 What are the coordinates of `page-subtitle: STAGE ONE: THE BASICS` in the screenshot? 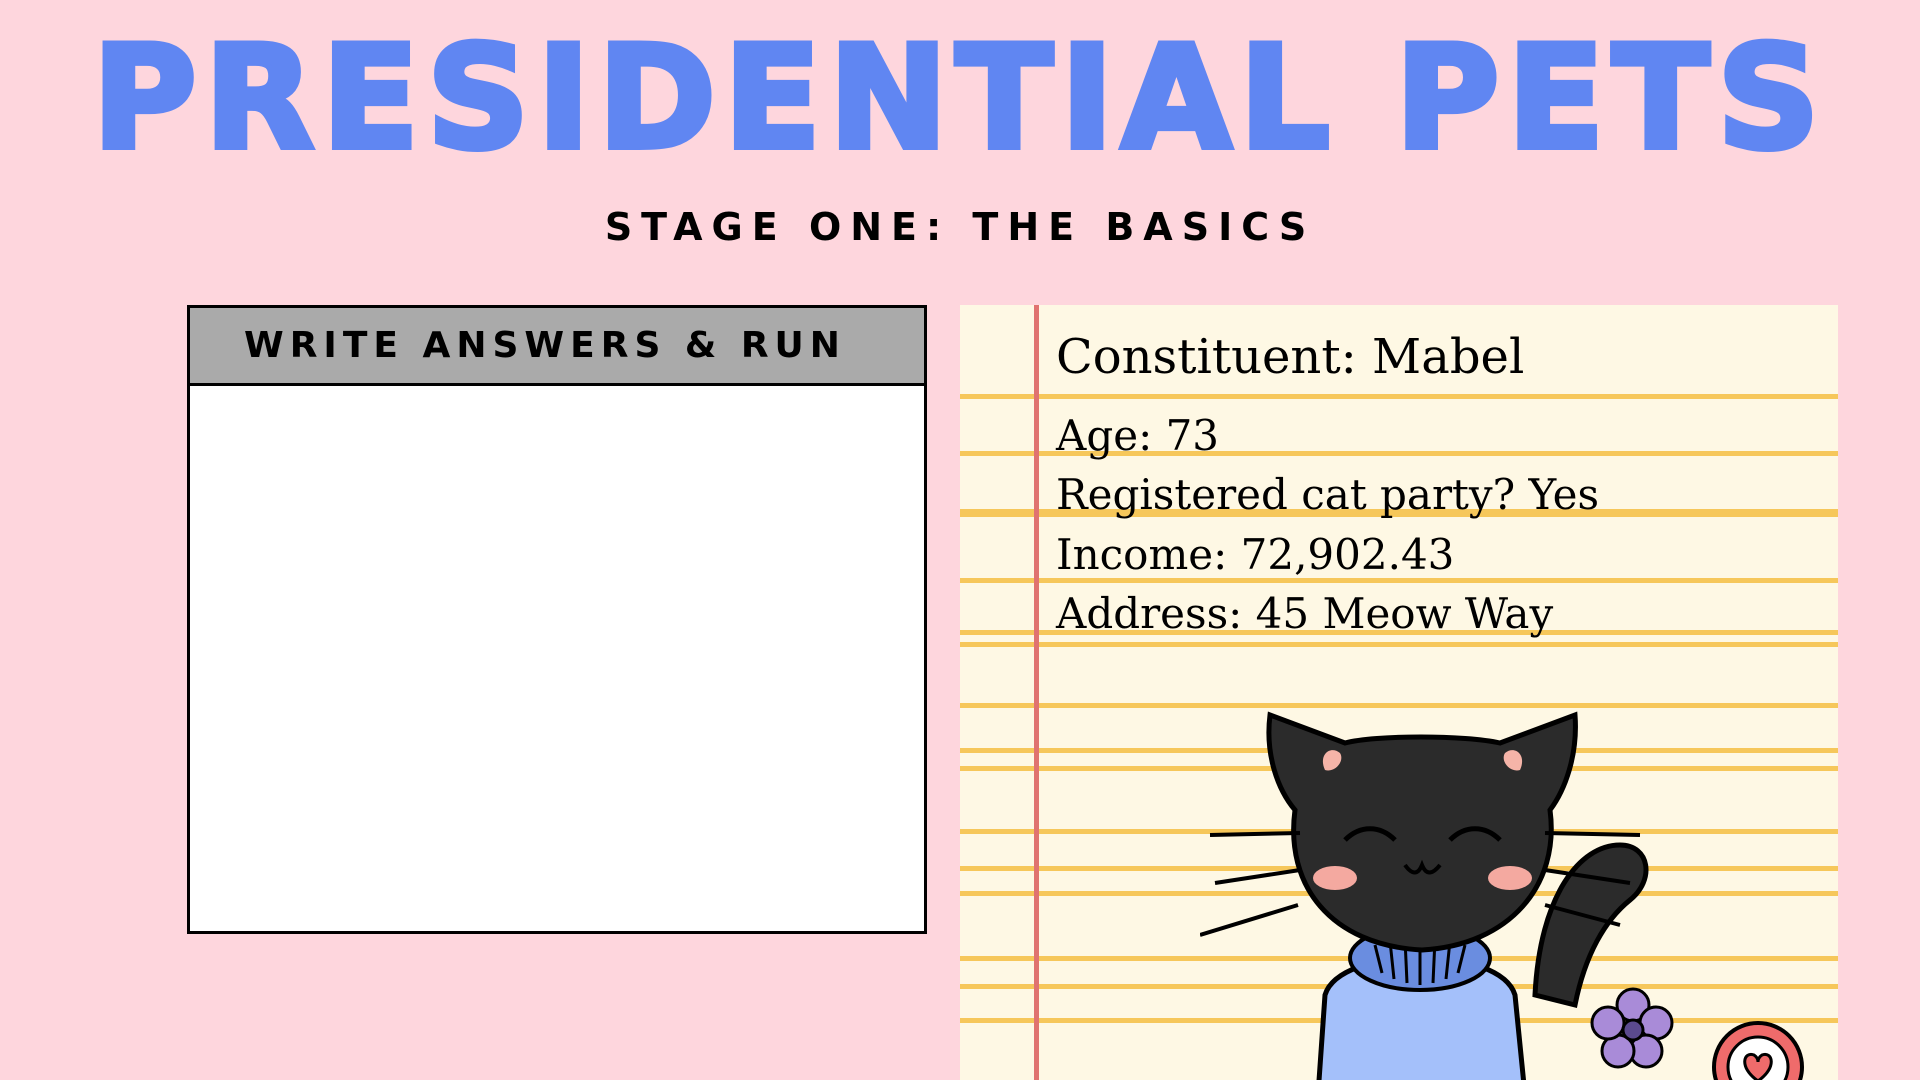 It's located at (960, 227).